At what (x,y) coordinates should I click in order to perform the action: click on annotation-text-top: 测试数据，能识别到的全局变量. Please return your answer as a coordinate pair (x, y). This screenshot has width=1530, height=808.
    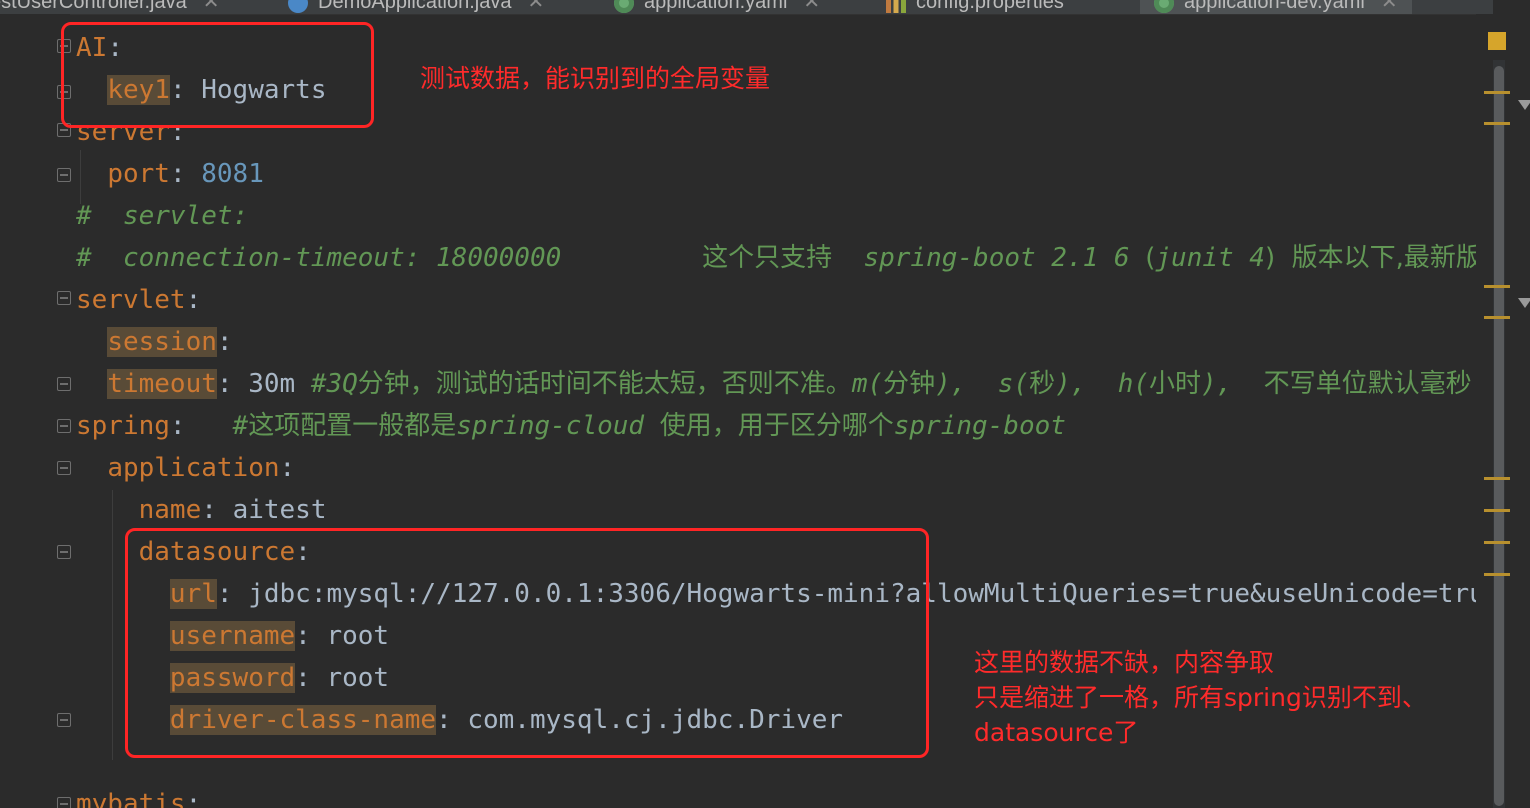
    Looking at the image, I should click on (595, 78).